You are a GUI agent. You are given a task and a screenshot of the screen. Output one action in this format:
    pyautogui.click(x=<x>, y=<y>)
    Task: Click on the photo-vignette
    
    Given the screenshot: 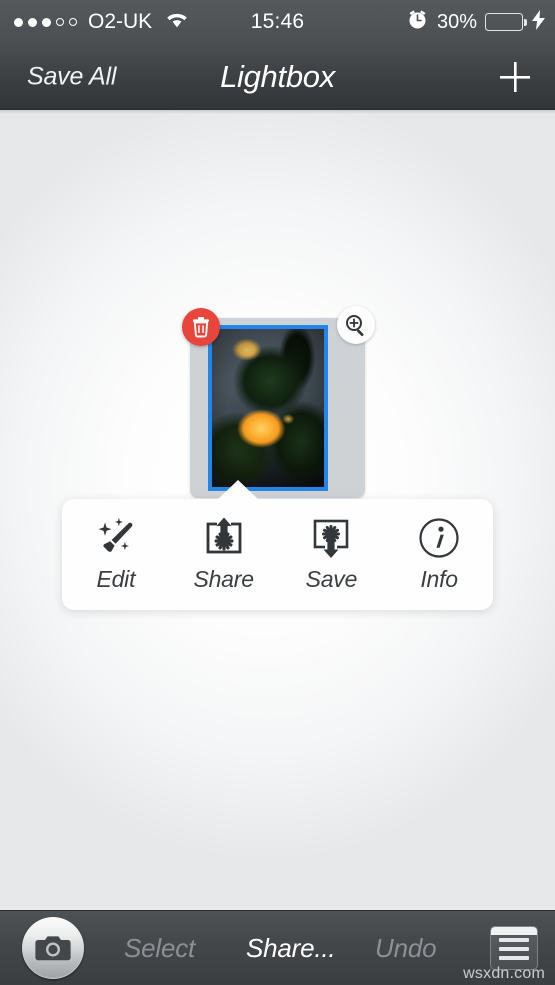 What is the action you would take?
    pyautogui.click(x=268, y=408)
    